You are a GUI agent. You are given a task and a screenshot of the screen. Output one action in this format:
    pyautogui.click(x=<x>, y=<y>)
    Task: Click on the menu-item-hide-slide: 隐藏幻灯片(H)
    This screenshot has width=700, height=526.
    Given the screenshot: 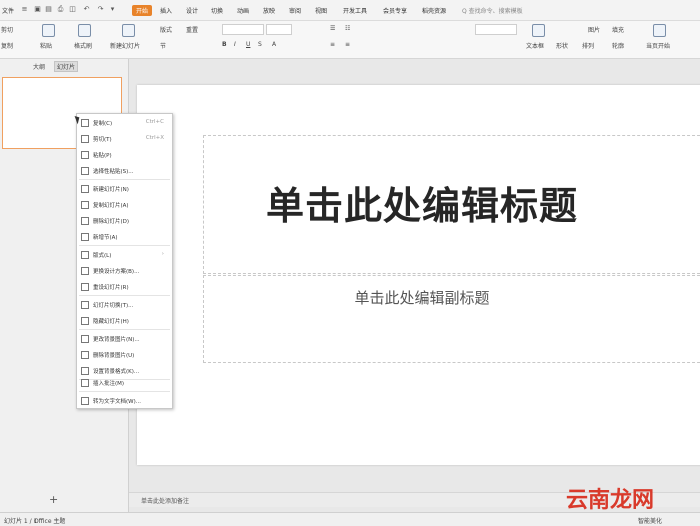 What is the action you would take?
    pyautogui.click(x=124, y=320)
    